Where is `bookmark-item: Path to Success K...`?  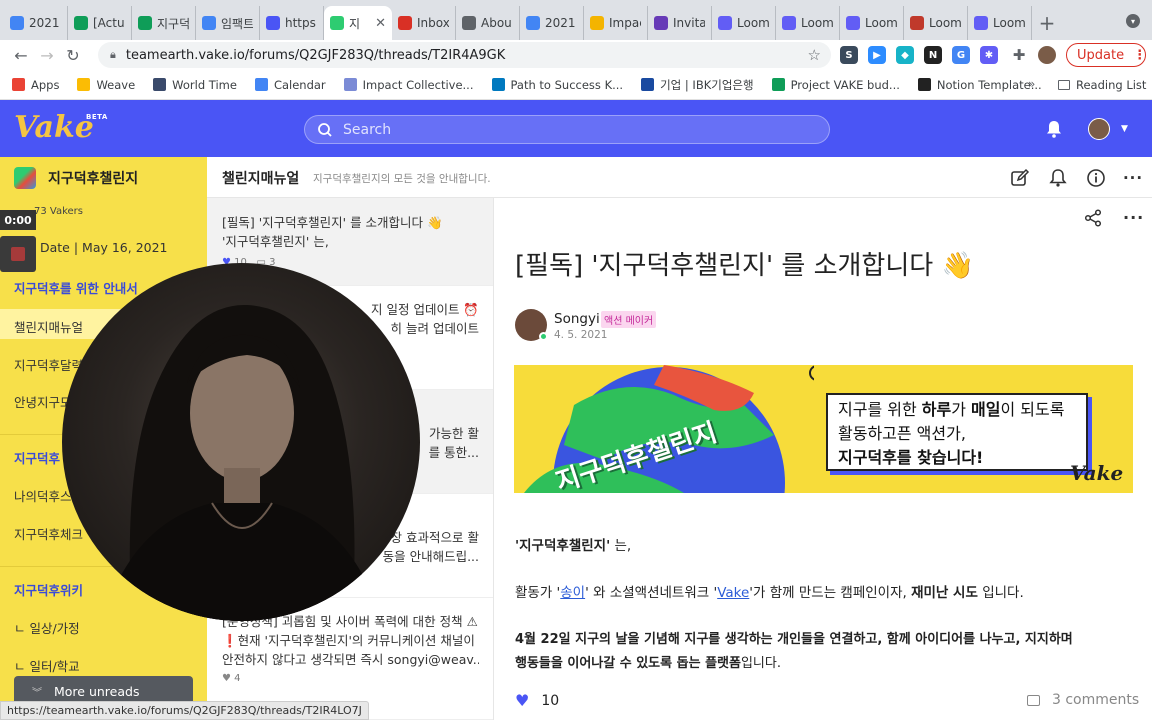
bookmark-item: Path to Success K... is located at coordinates (557, 84).